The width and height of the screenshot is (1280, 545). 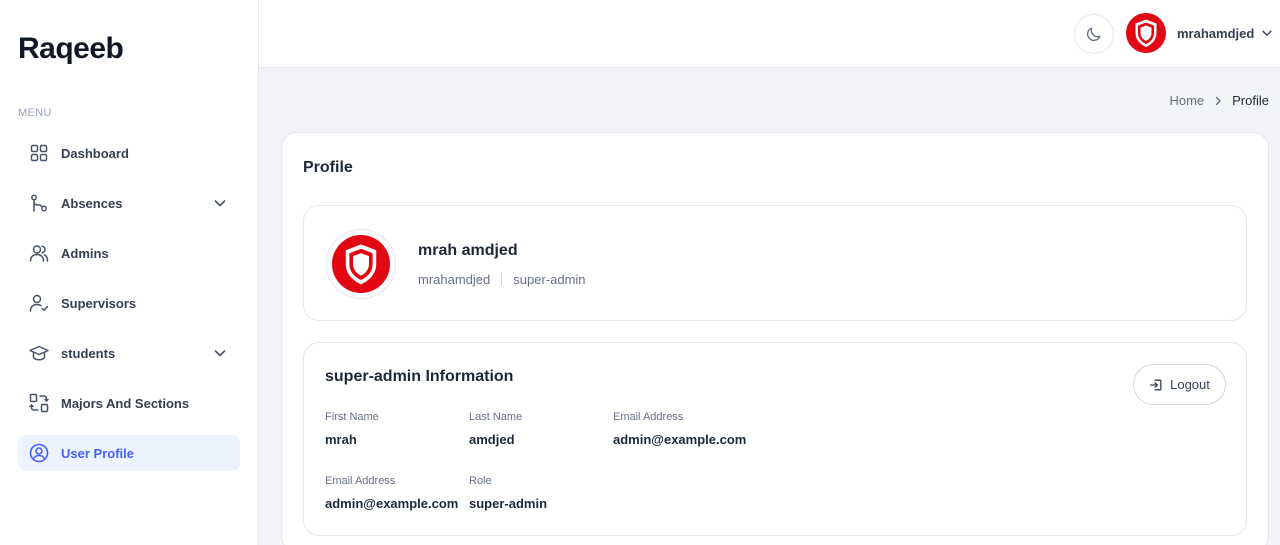 I want to click on logout-label: Logout, so click(x=1190, y=384).